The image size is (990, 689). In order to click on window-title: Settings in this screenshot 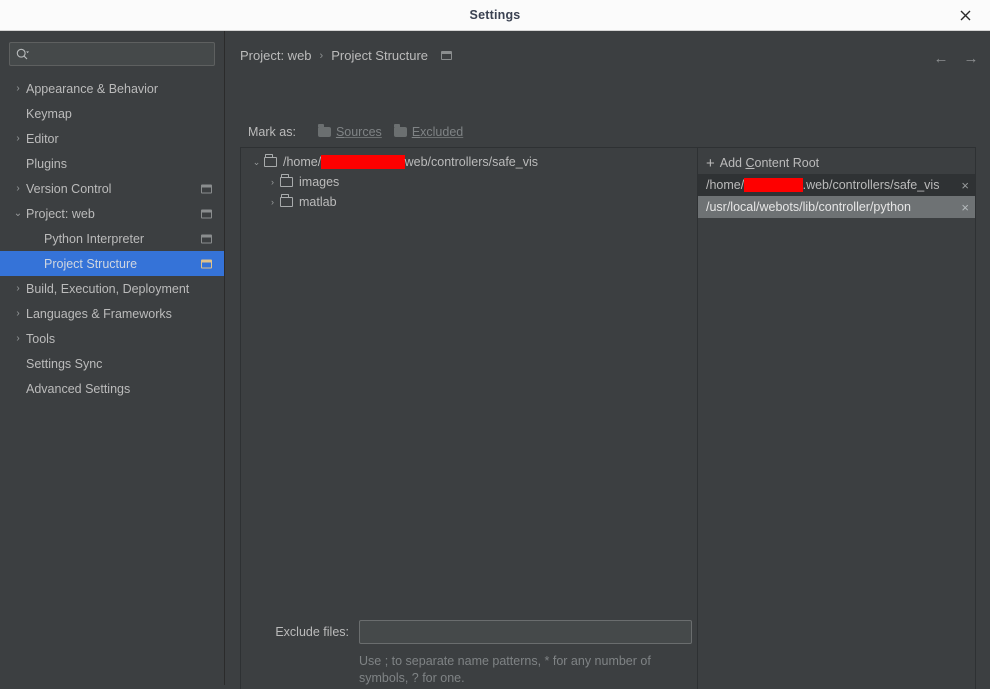, I will do `click(495, 15)`.